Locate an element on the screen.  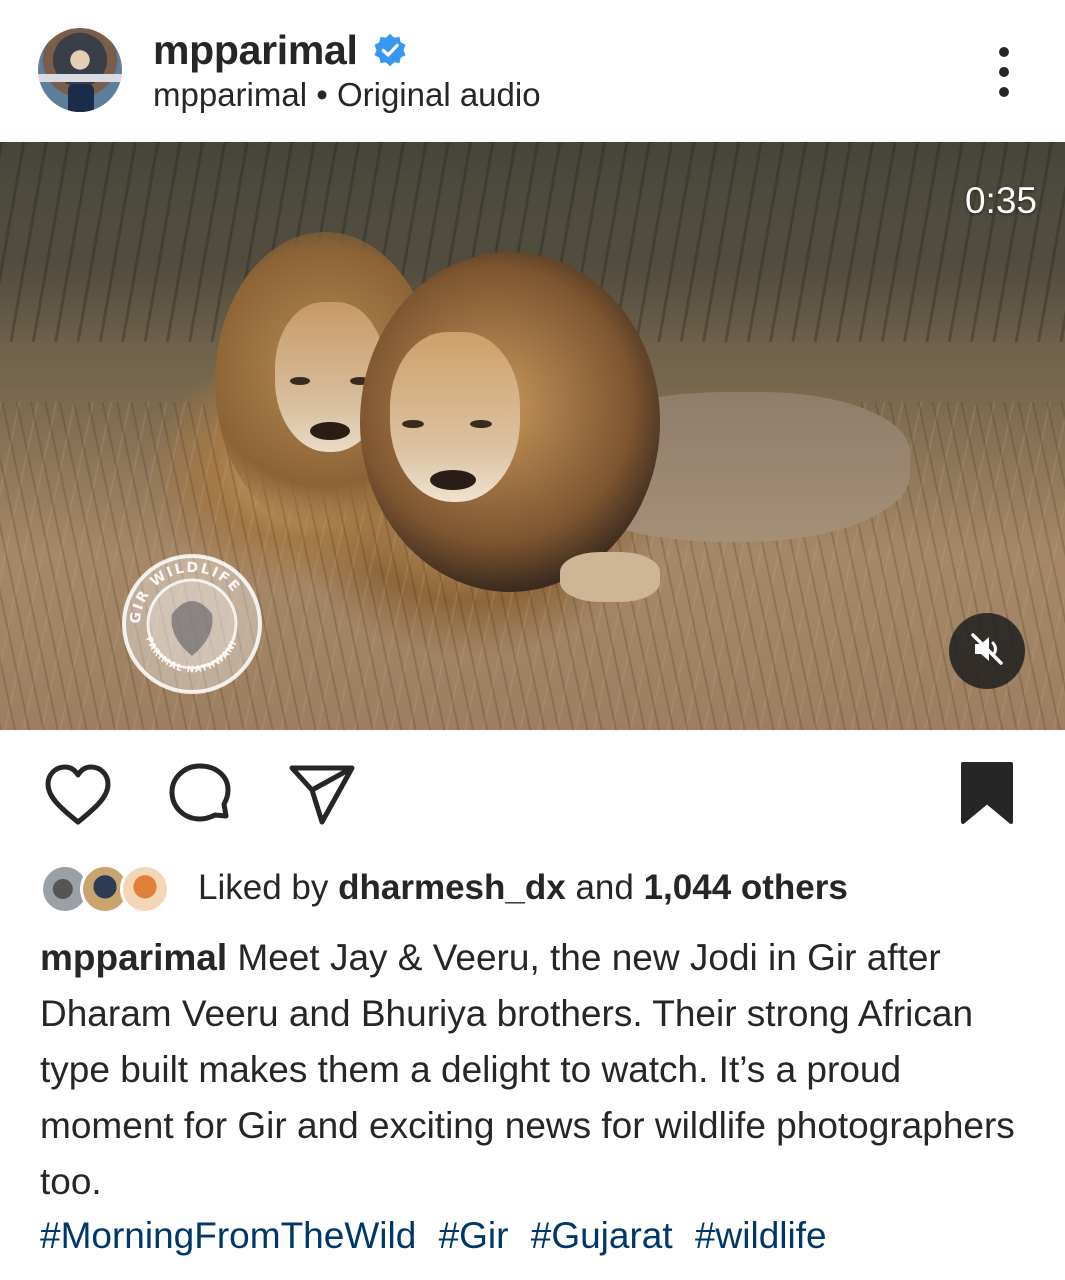
audio-owner: mpparimal is located at coordinates (230, 94).